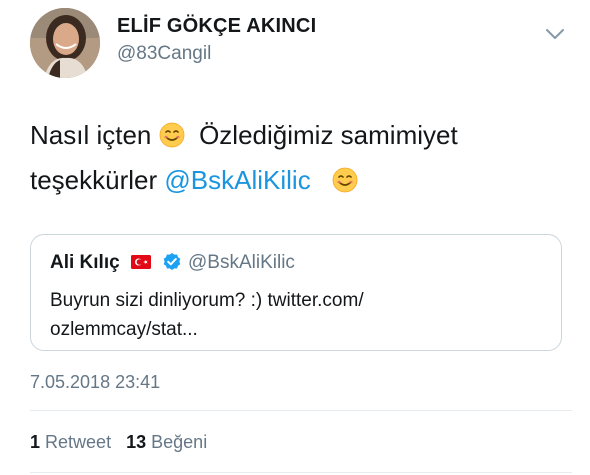  Describe the element at coordinates (91, 135) in the screenshot. I see `tweet-text-segment: Nasıl içten` at that location.